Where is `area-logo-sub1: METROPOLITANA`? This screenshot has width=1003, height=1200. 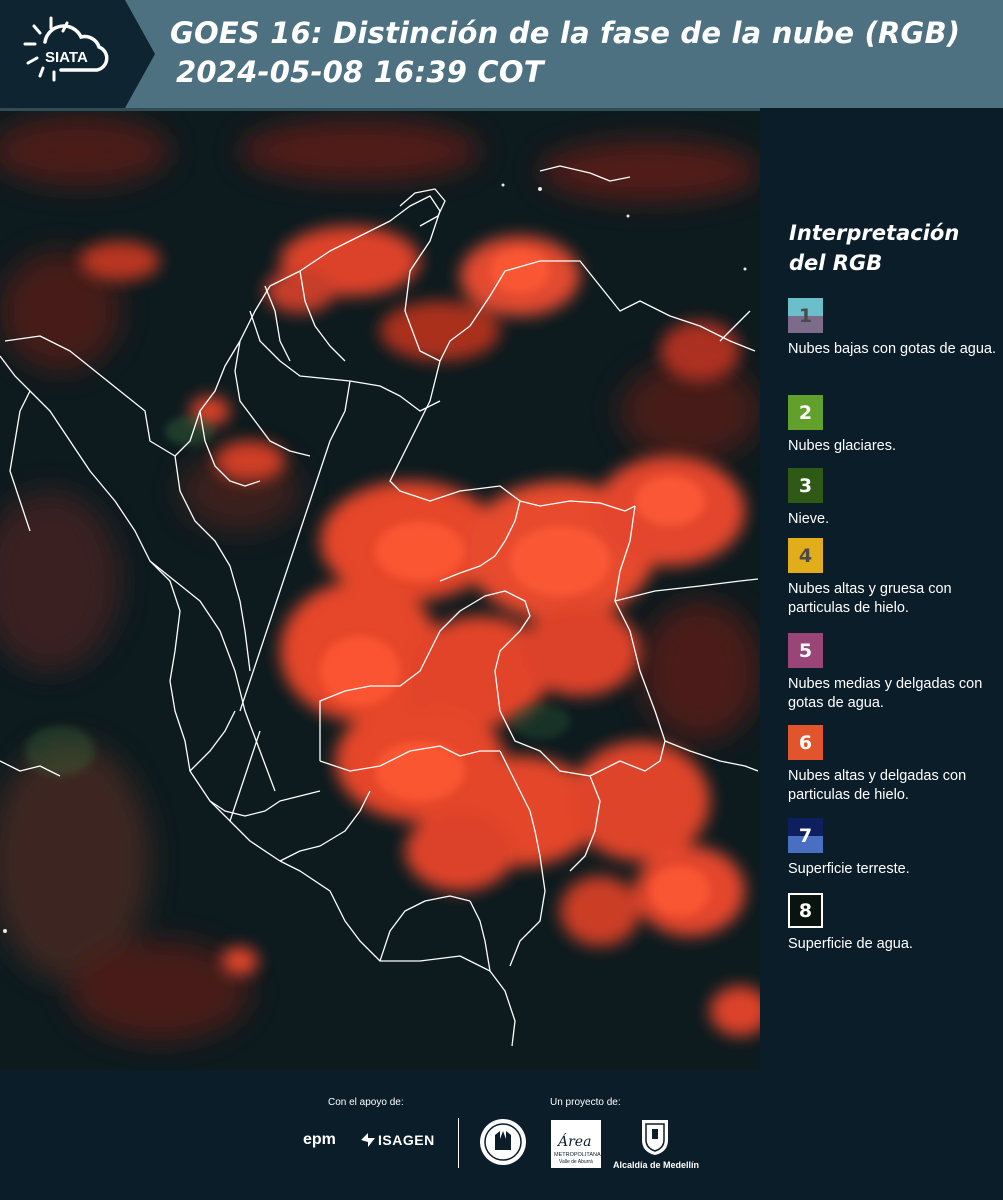
area-logo-sub1: METROPOLITANA is located at coordinates (577, 1155).